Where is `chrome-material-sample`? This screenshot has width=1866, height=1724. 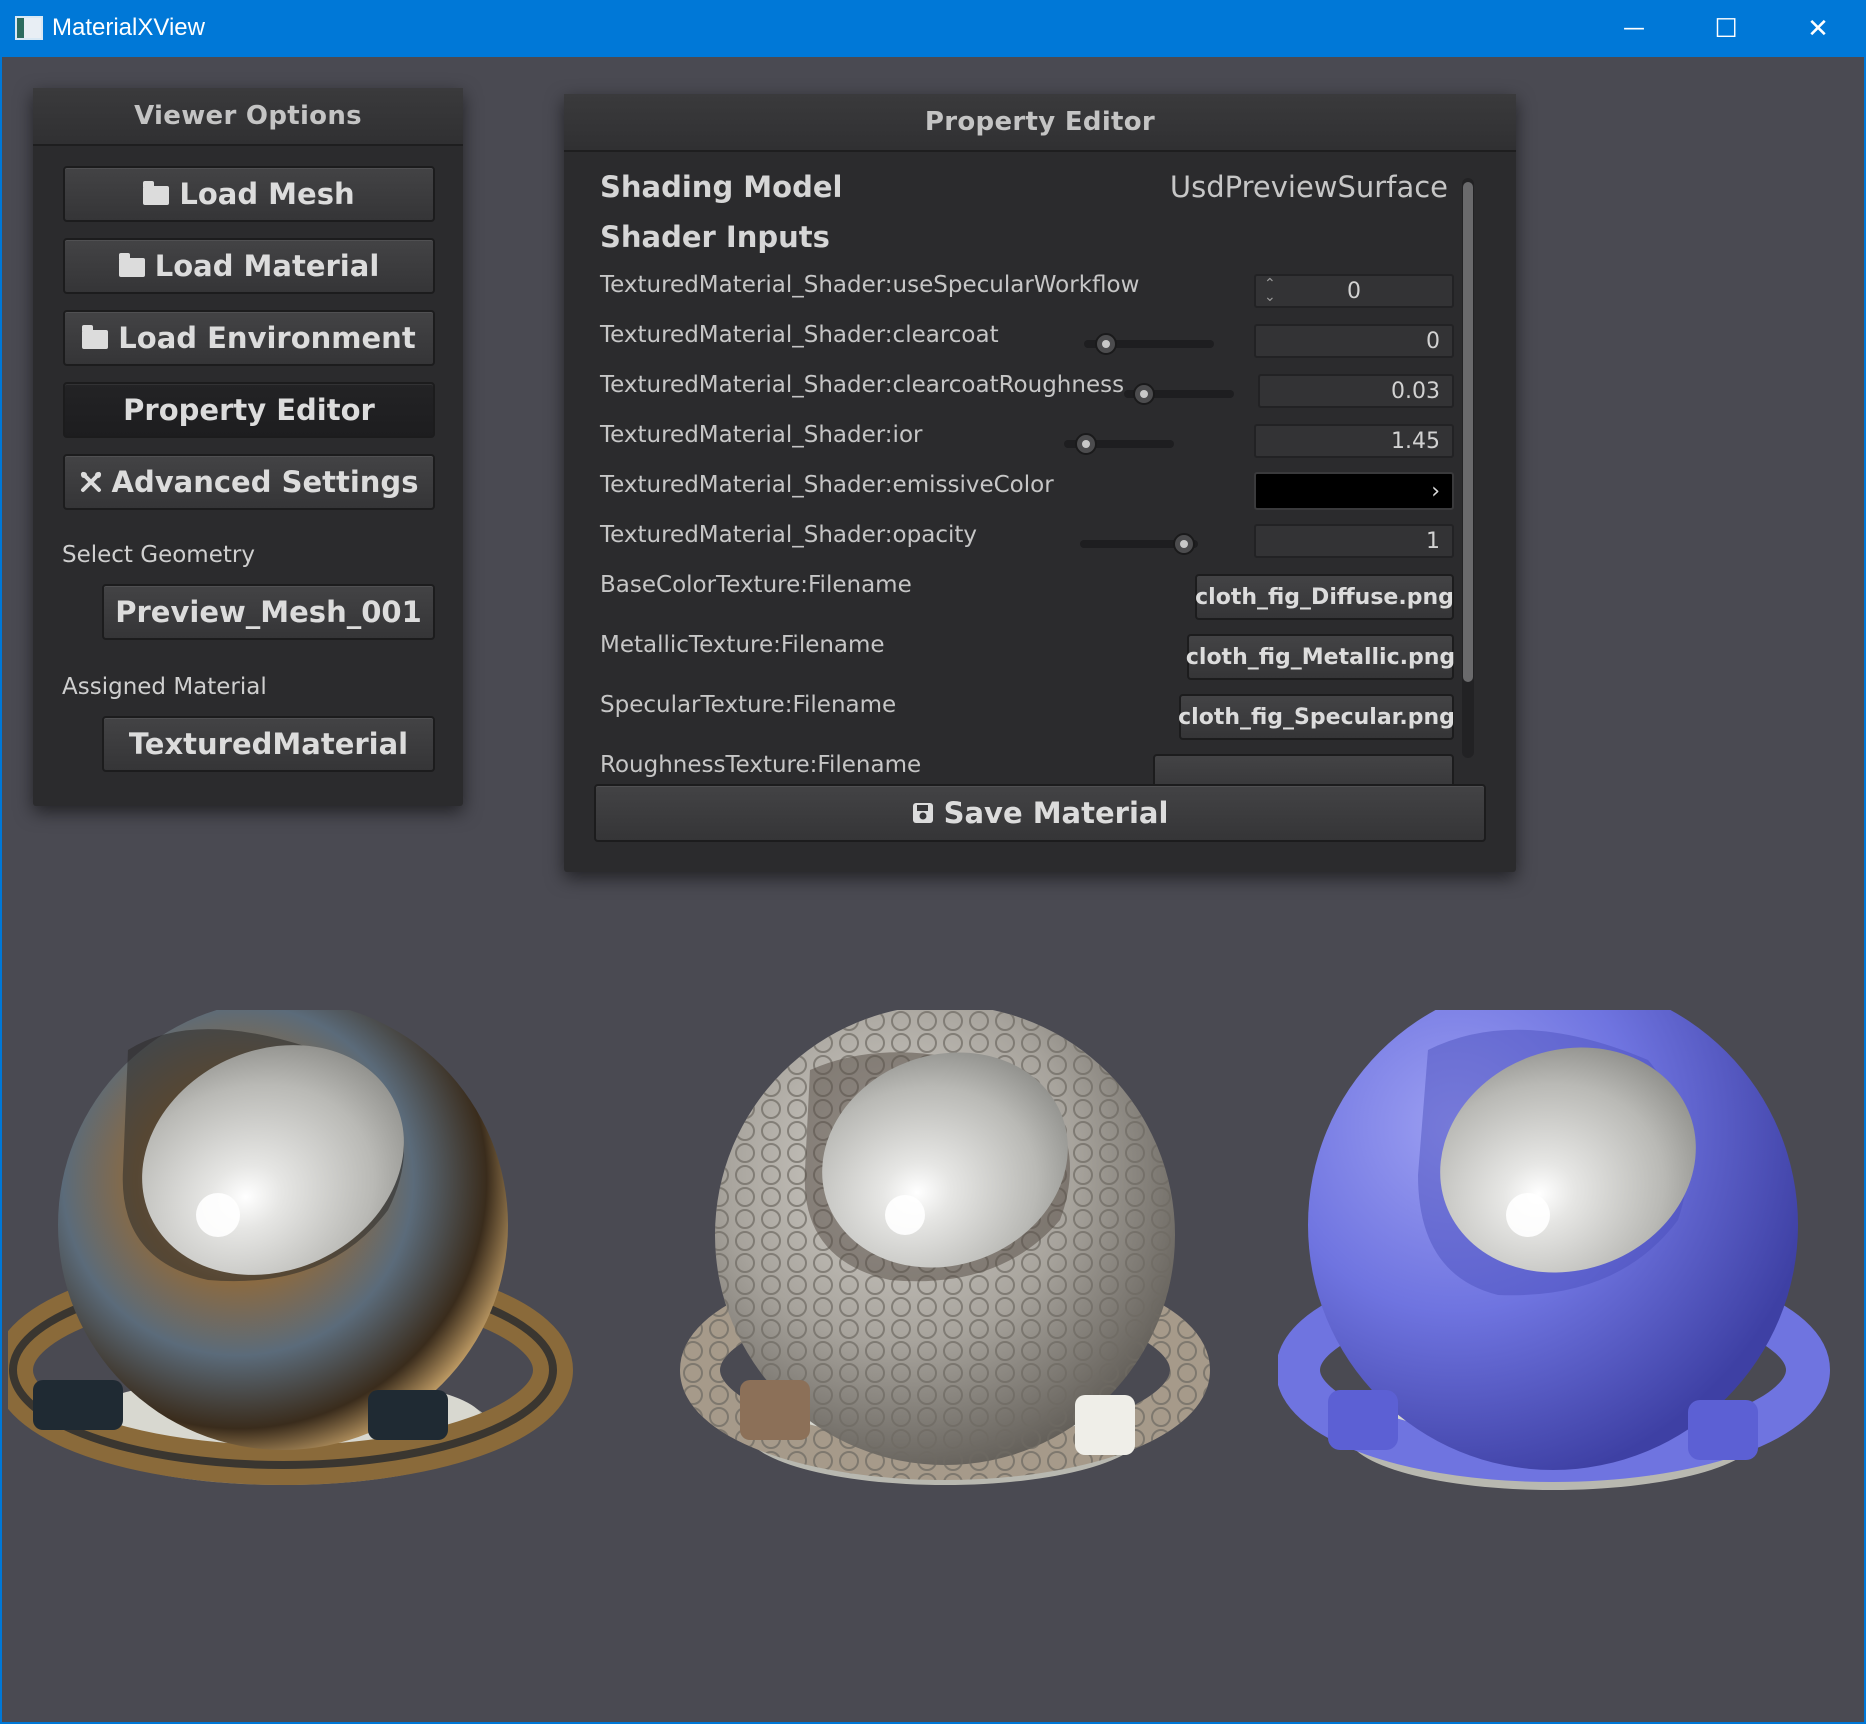 chrome-material-sample is located at coordinates (290, 1247).